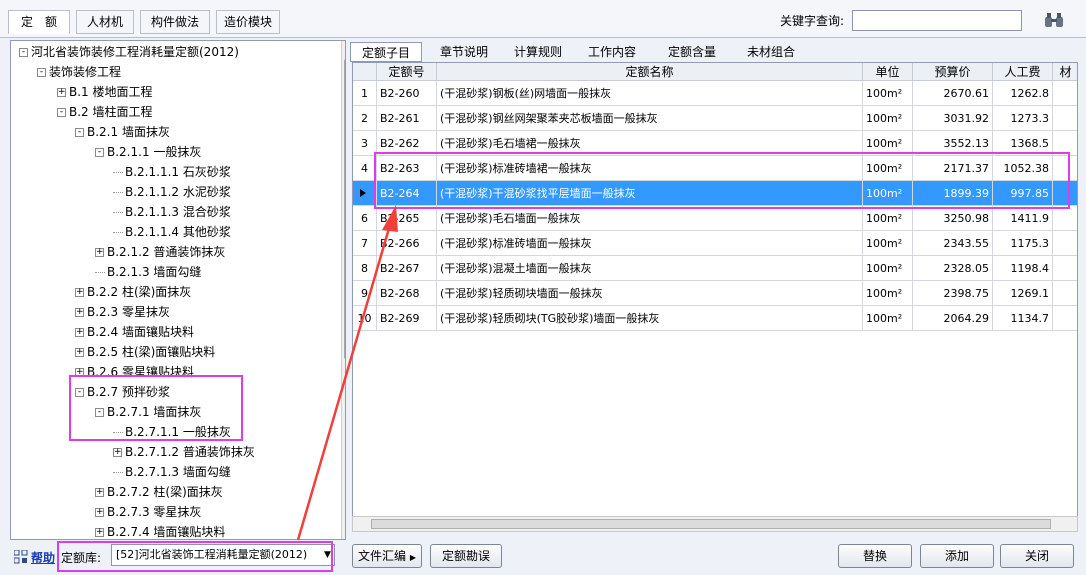 The image size is (1086, 575). What do you see at coordinates (543, 19) in the screenshot?
I see `top-toolbar: 定 额 人材机 构件做法 造价模块 关键字查询:` at bounding box center [543, 19].